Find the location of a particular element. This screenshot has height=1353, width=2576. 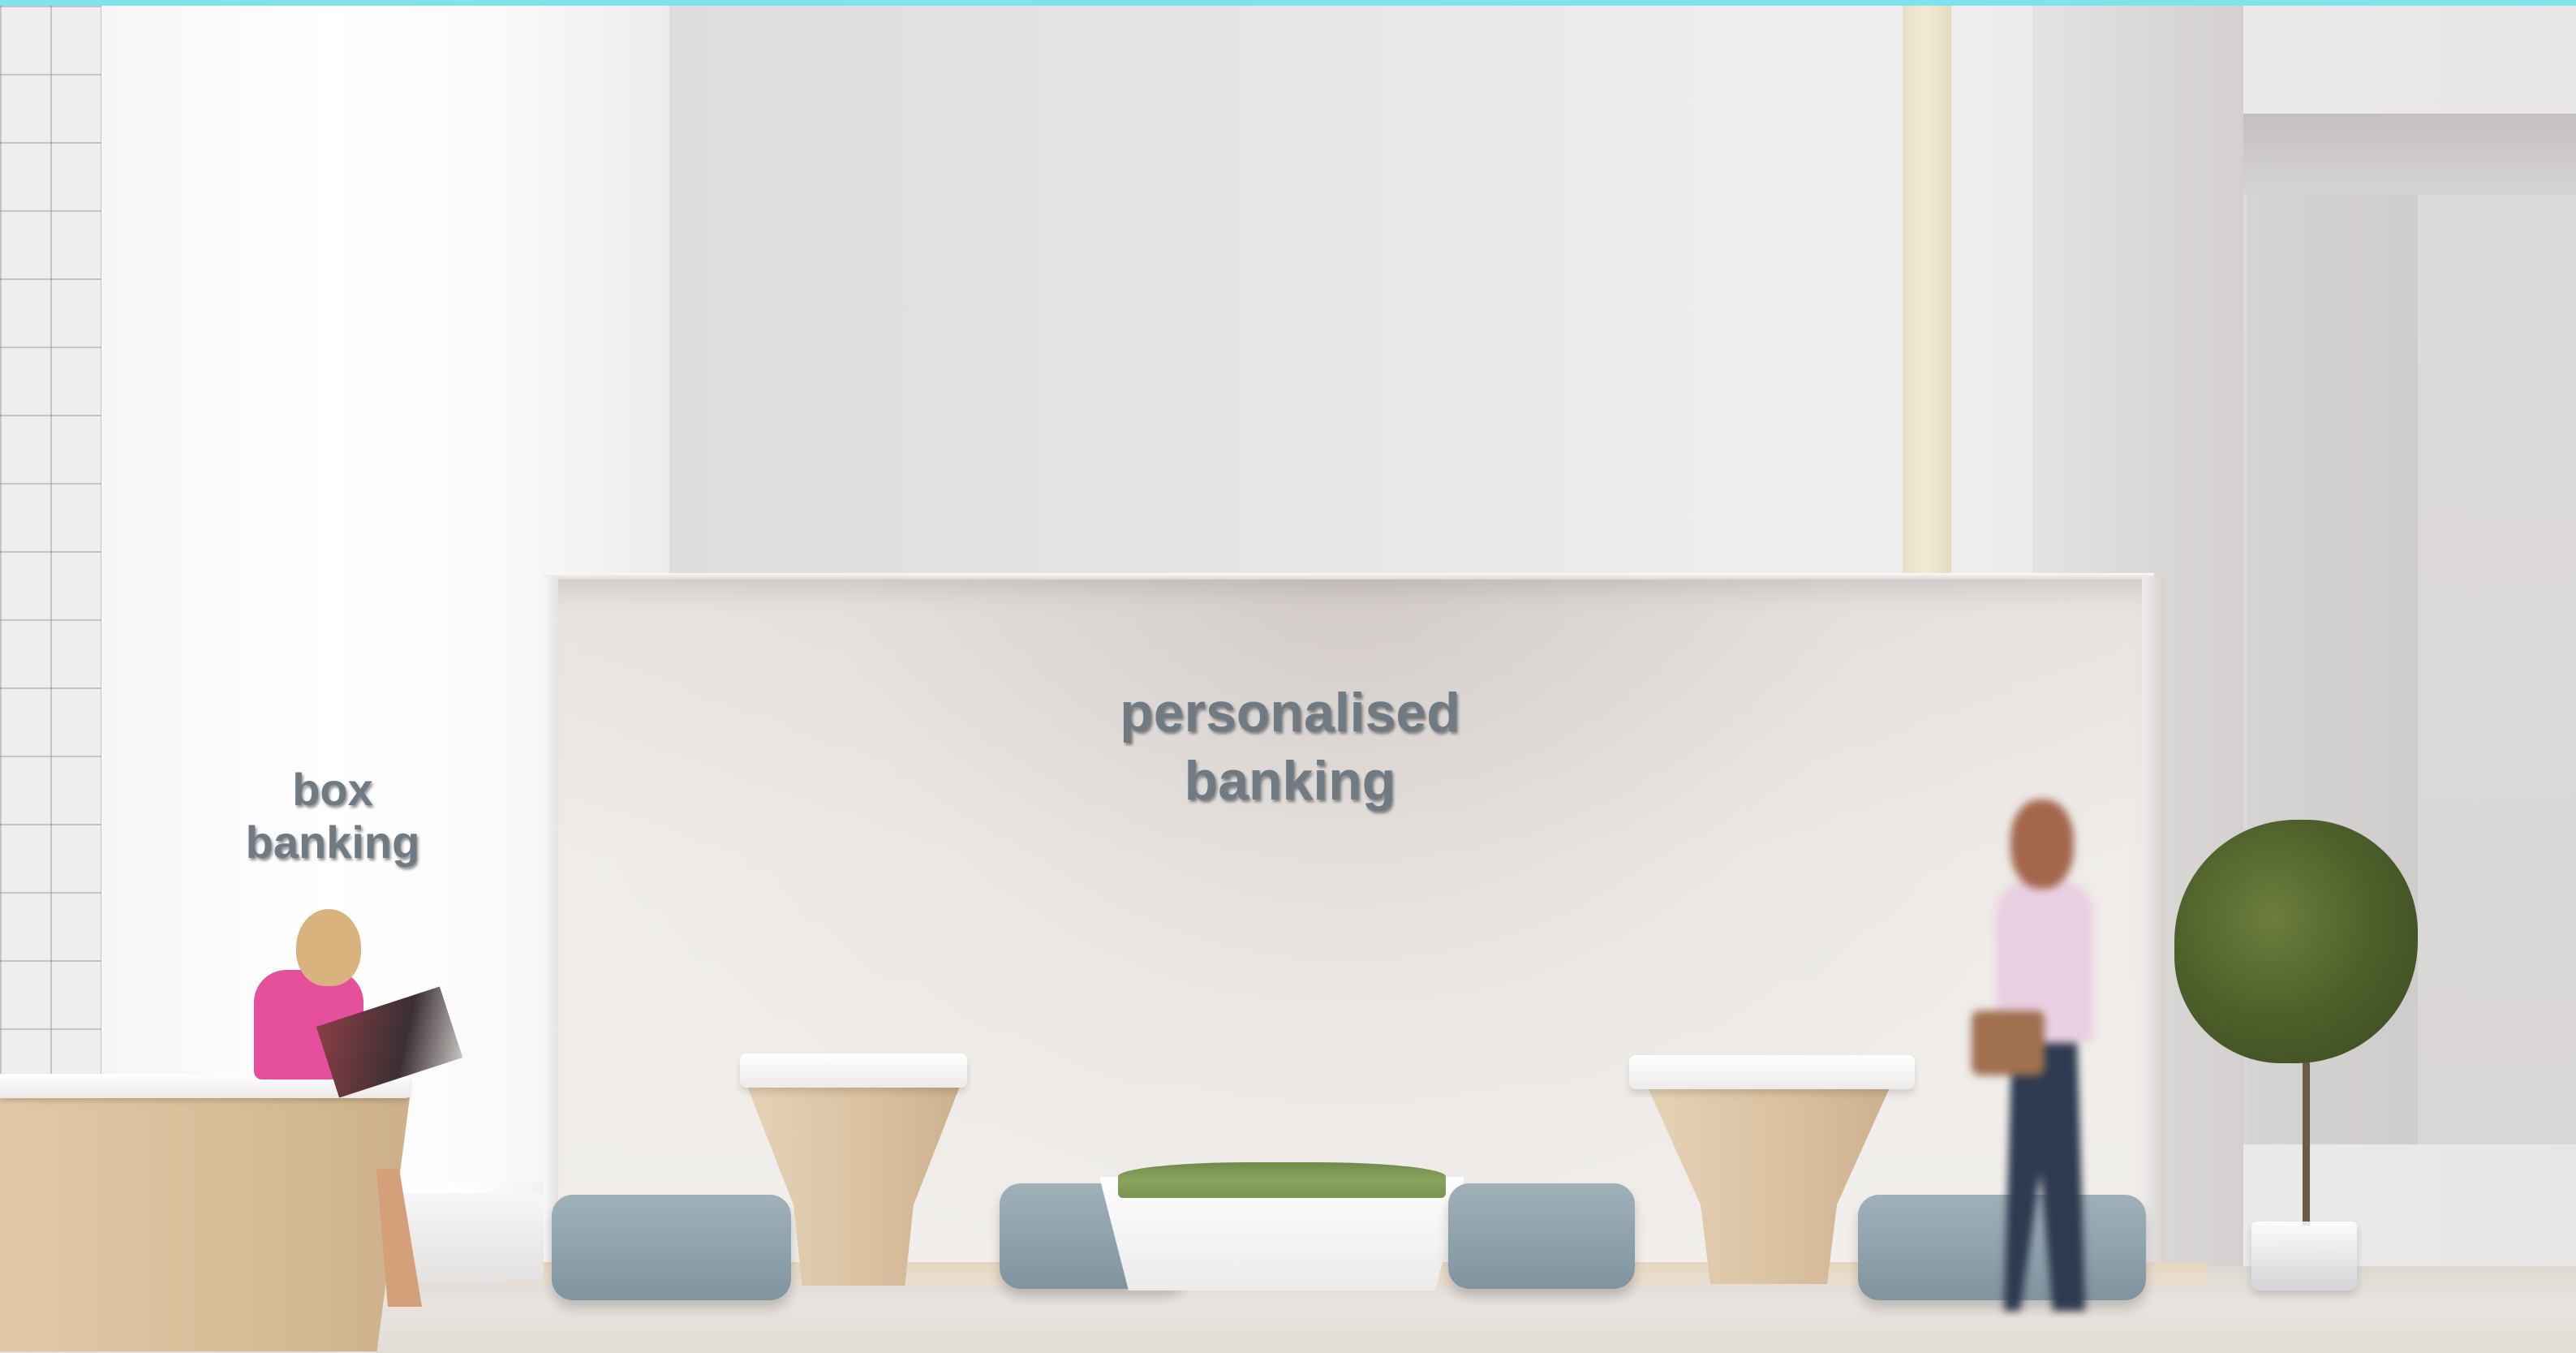

personalised-banking-sign: personalised banking is located at coordinates (1290, 747).